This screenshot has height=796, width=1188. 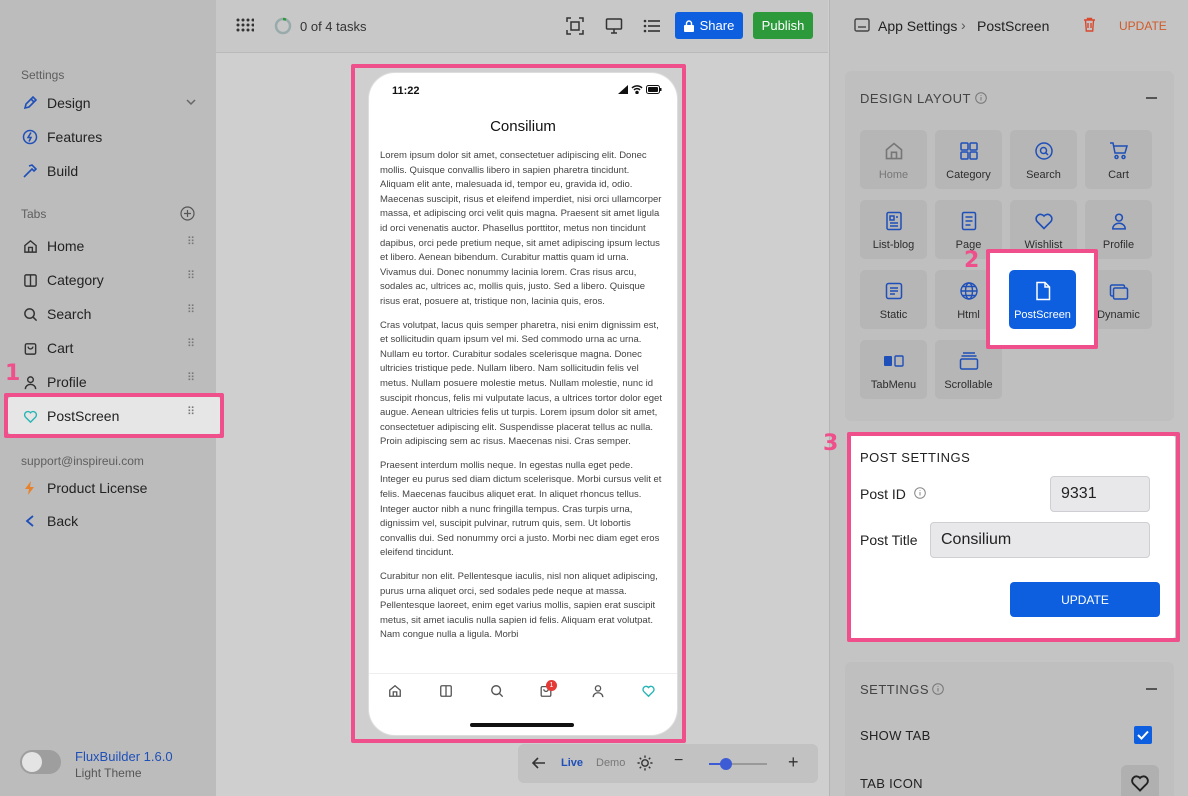 I want to click on layout-tile-list-blog: List-blog, so click(x=893, y=229).